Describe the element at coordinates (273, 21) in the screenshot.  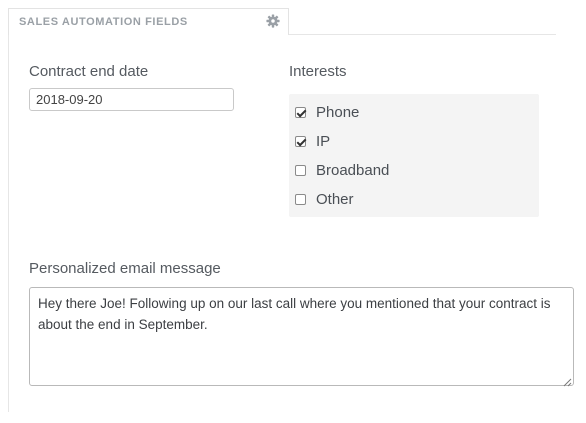
I see `gear-icon` at that location.